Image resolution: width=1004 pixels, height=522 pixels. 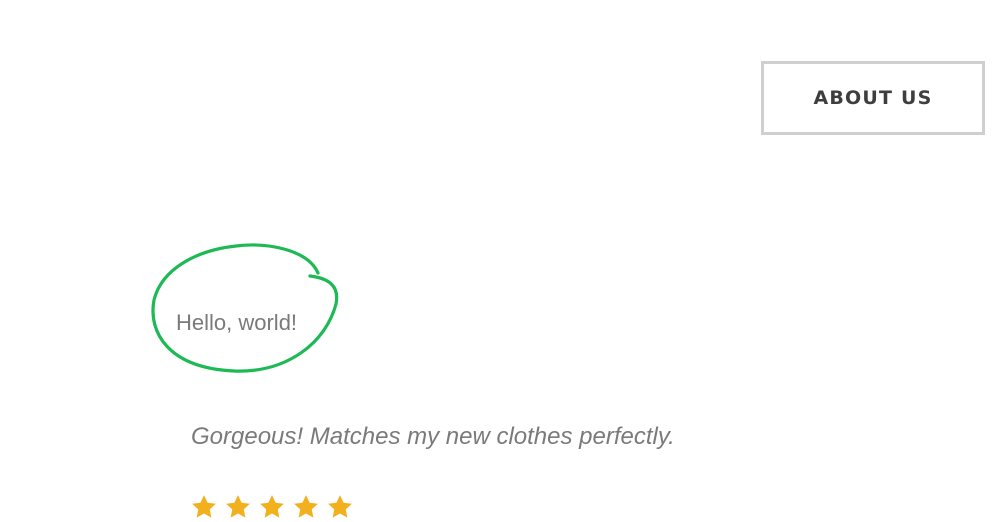 I want to click on about-us-button: ABOUT US, so click(x=873, y=98).